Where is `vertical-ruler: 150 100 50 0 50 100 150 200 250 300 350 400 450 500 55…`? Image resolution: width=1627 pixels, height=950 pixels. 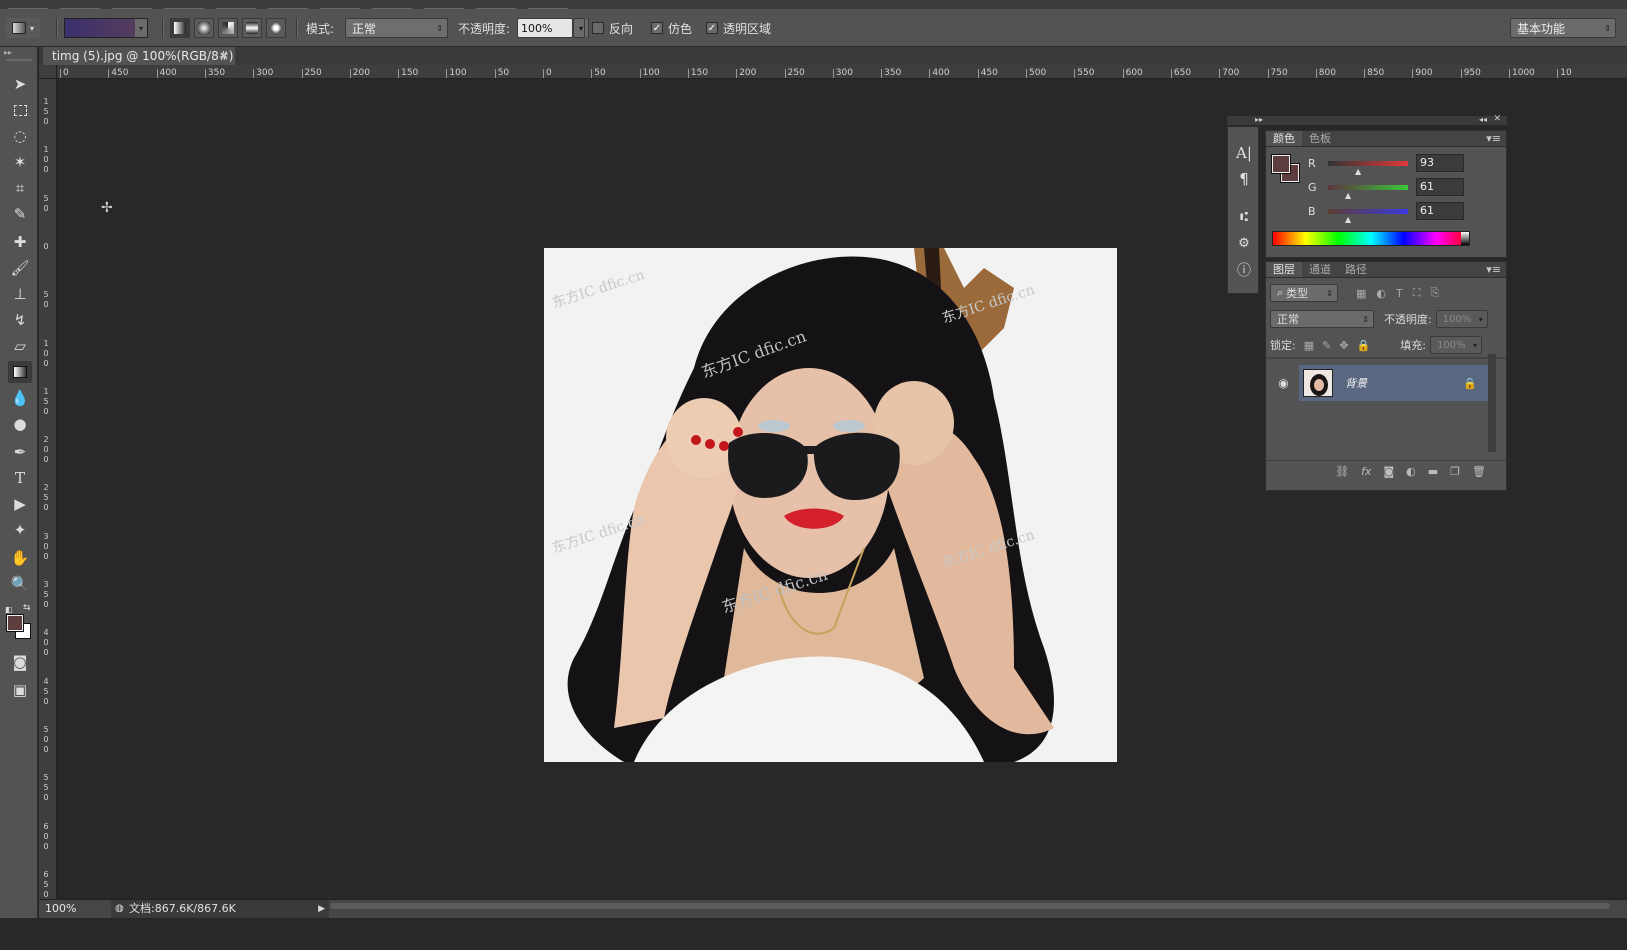 vertical-ruler: 150 100 50 0 50 100 150 200 250 300 350 400 450 500 55… is located at coordinates (48, 489).